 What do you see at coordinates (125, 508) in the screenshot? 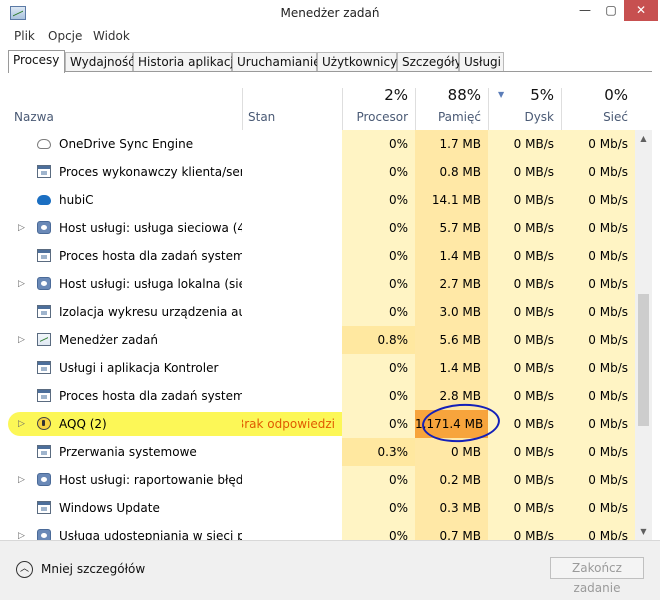
I see `process-name-cell: Windows Update` at bounding box center [125, 508].